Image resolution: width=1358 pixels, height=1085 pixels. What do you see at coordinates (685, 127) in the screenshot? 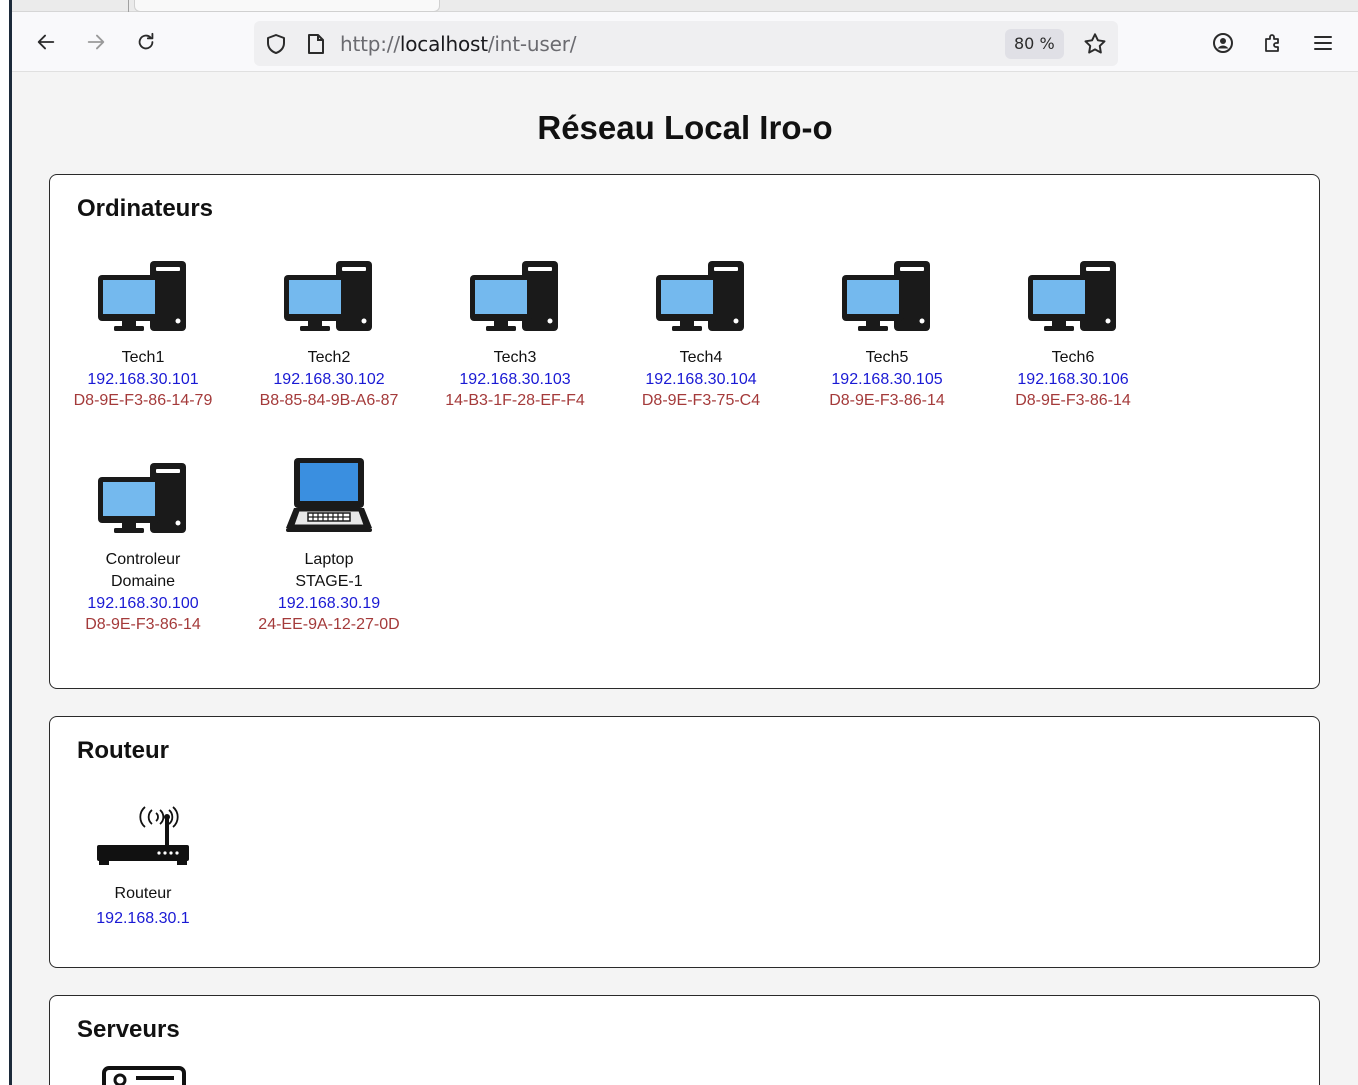
I see `page-title: Réseau Local Iro-o` at bounding box center [685, 127].